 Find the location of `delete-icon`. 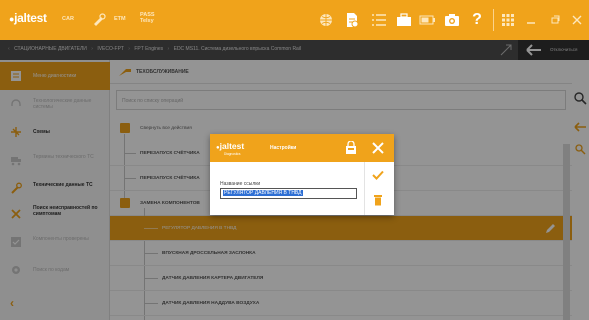

delete-icon is located at coordinates (378, 200).